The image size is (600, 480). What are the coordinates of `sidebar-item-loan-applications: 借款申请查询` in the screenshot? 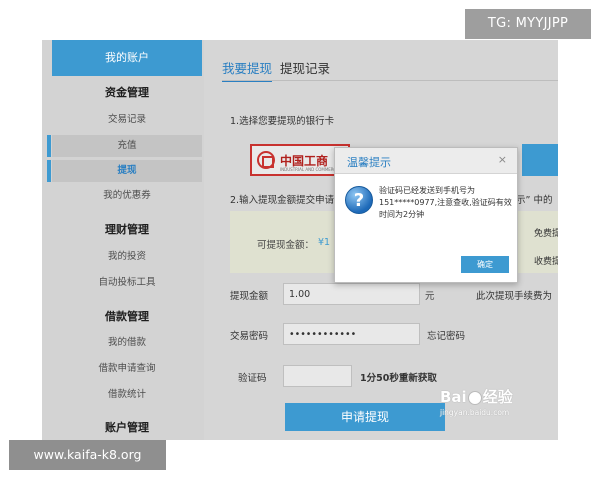 It's located at (127, 369).